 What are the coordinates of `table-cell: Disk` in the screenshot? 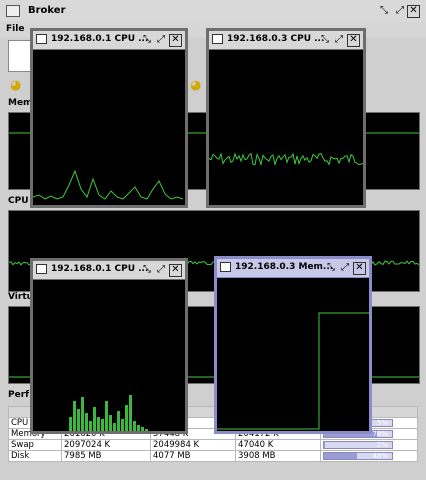 It's located at (35, 456).